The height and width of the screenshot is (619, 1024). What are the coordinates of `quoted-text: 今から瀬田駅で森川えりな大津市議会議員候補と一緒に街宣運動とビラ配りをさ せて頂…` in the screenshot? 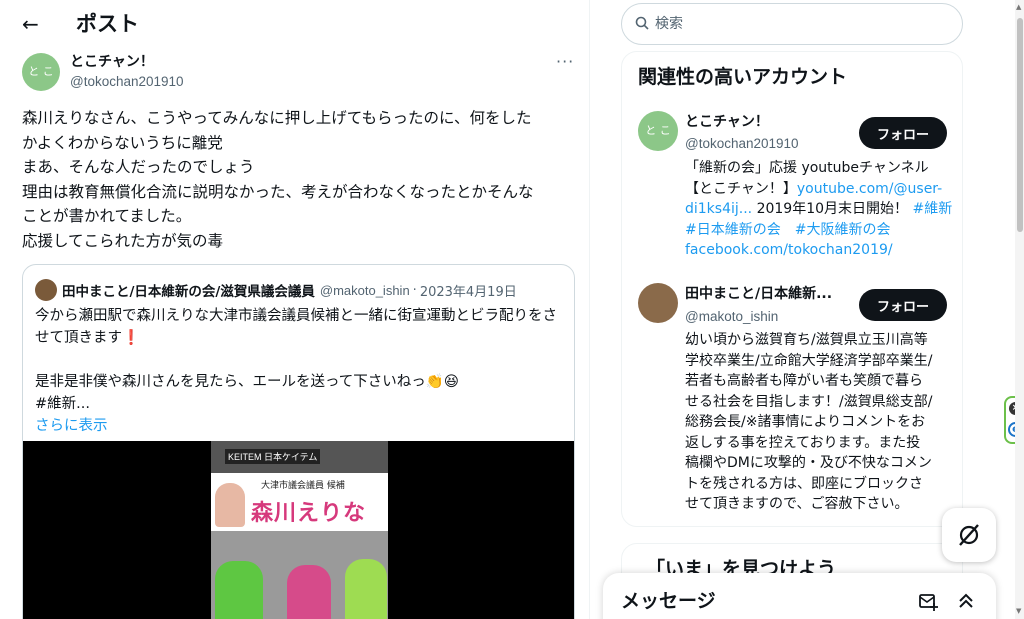 It's located at (300, 371).